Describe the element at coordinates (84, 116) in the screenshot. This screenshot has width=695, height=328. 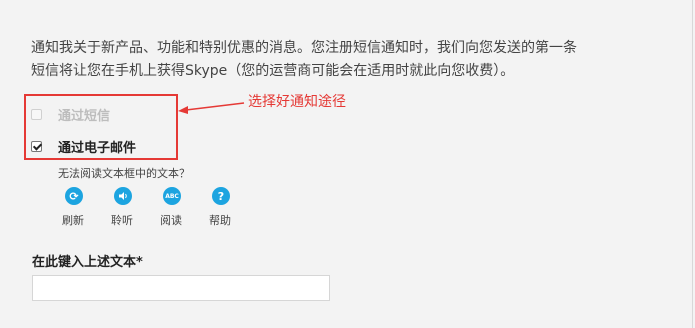
I see `sms-option-label: 通过短信` at that location.